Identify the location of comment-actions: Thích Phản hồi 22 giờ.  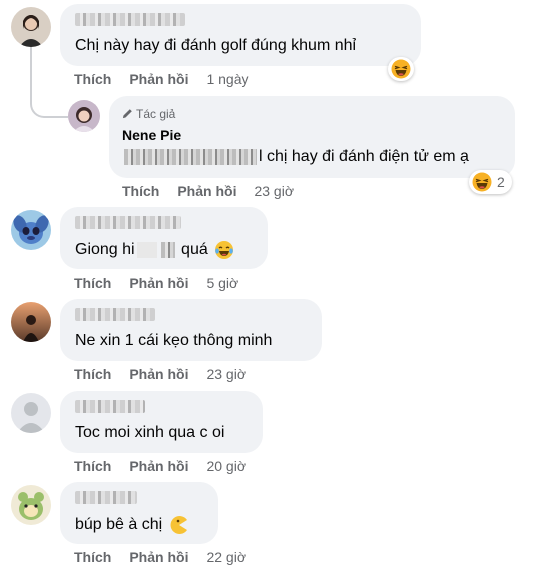
(160, 557).